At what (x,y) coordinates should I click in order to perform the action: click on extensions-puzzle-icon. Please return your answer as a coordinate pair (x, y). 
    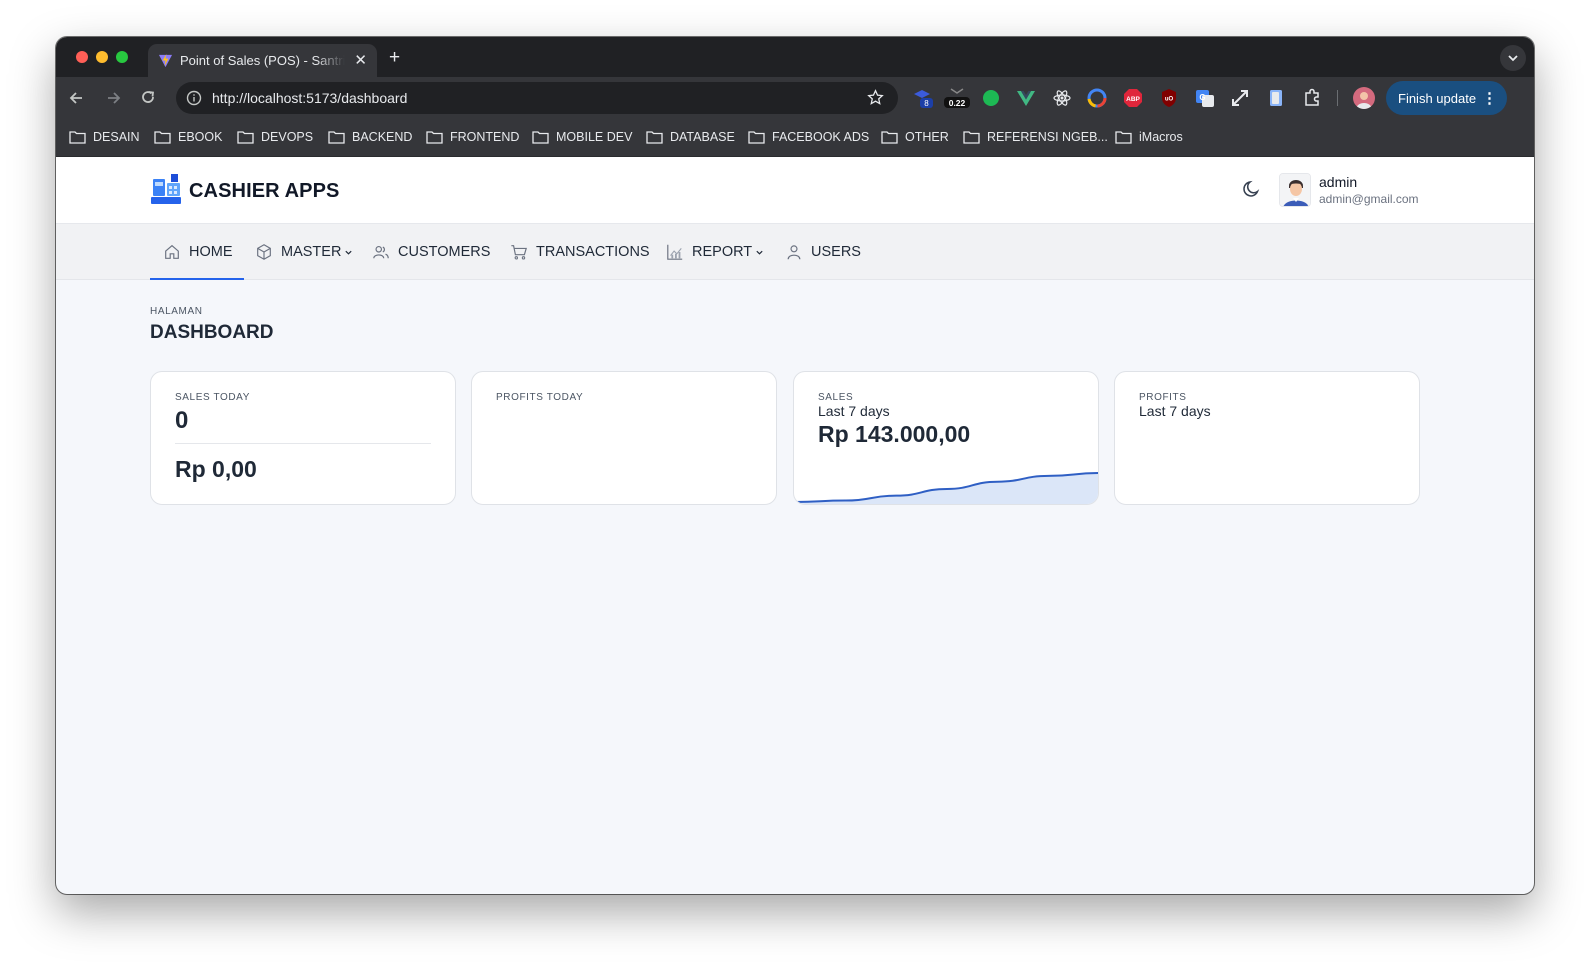
    Looking at the image, I should click on (1312, 98).